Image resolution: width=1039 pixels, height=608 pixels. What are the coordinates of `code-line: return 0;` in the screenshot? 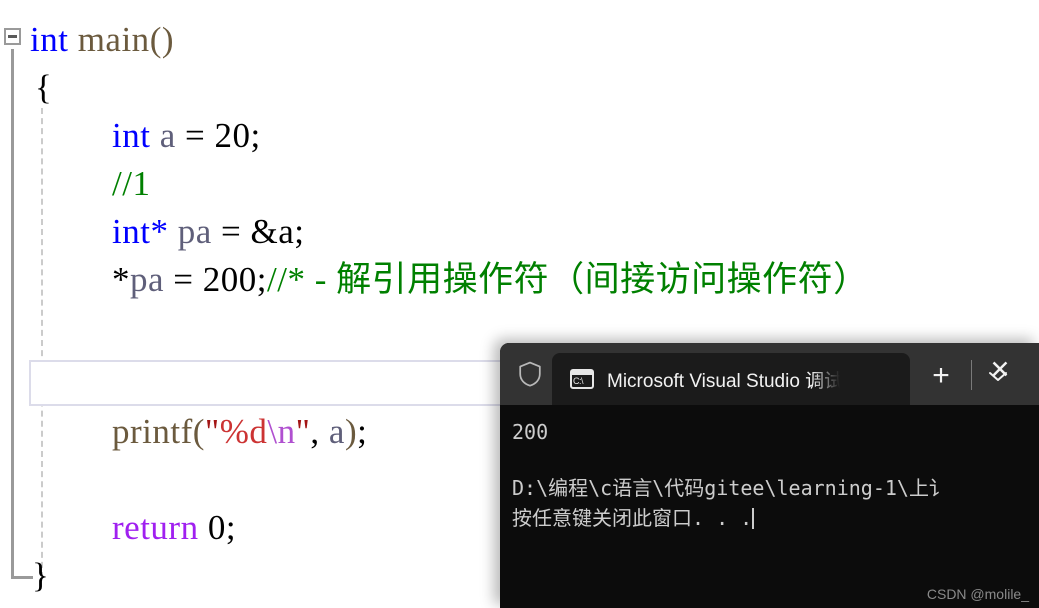 It's located at (118, 528).